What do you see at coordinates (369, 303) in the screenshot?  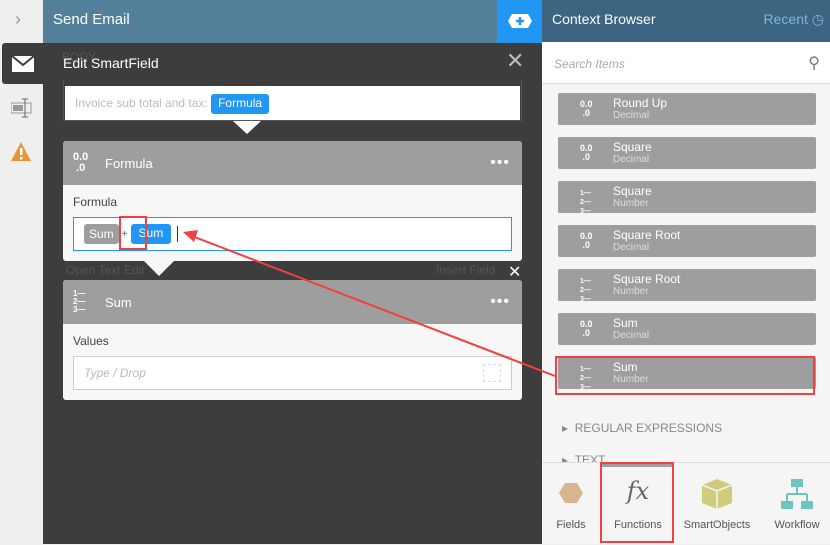 I see `annotation-arrow` at bounding box center [369, 303].